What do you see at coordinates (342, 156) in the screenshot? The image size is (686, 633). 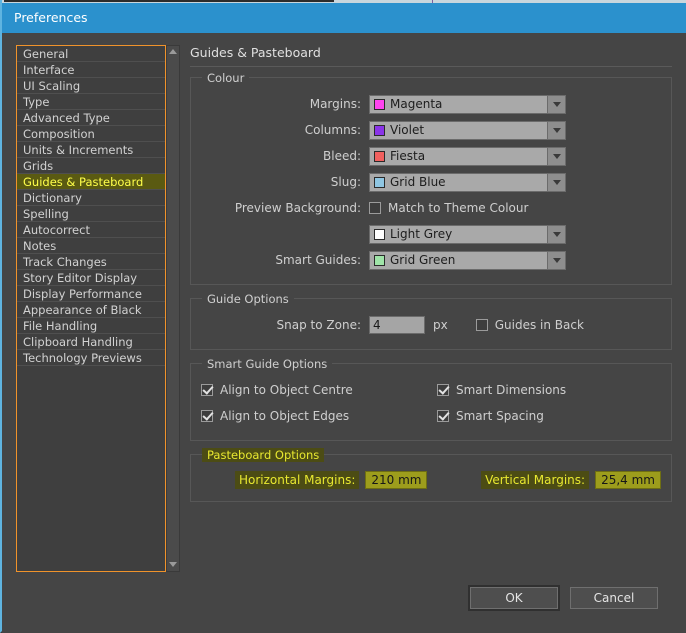 I see `bleed-label: Bleed:` at bounding box center [342, 156].